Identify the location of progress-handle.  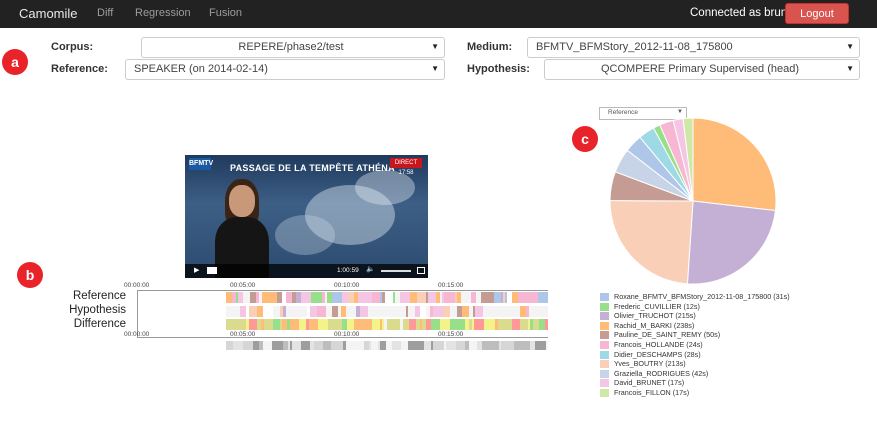
(212, 270).